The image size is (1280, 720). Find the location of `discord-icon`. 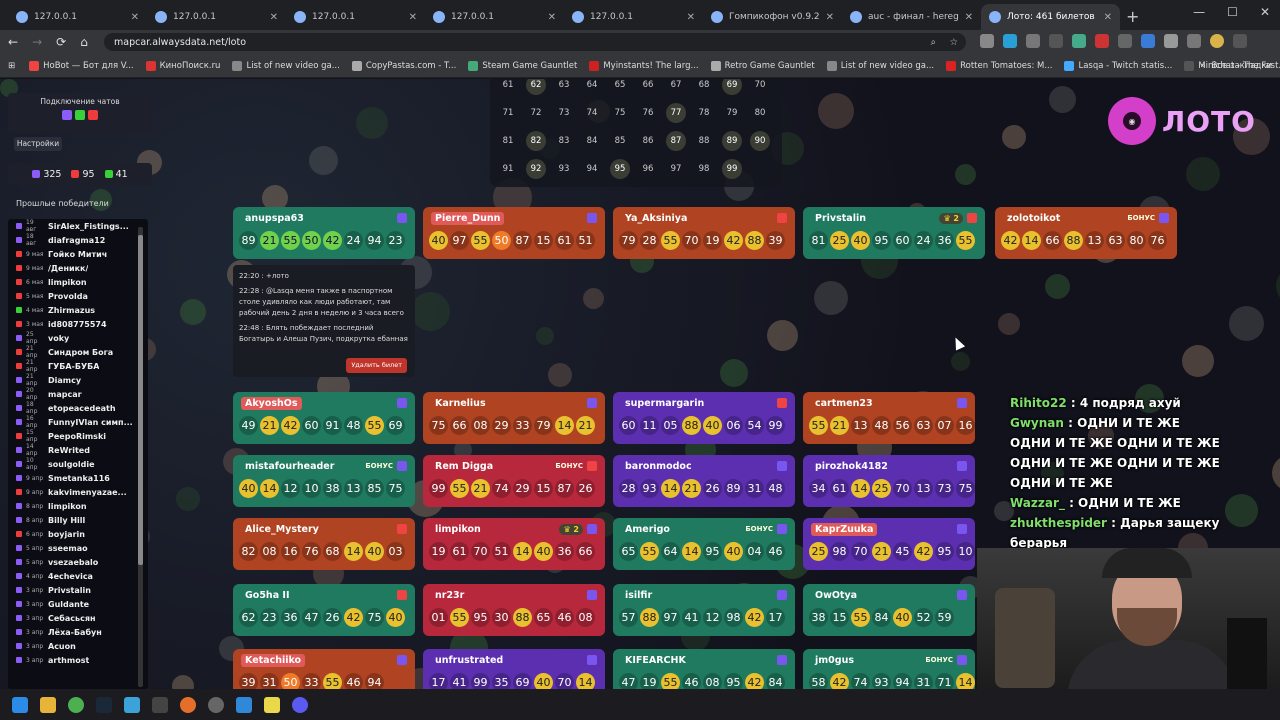

discord-icon is located at coordinates (300, 704).